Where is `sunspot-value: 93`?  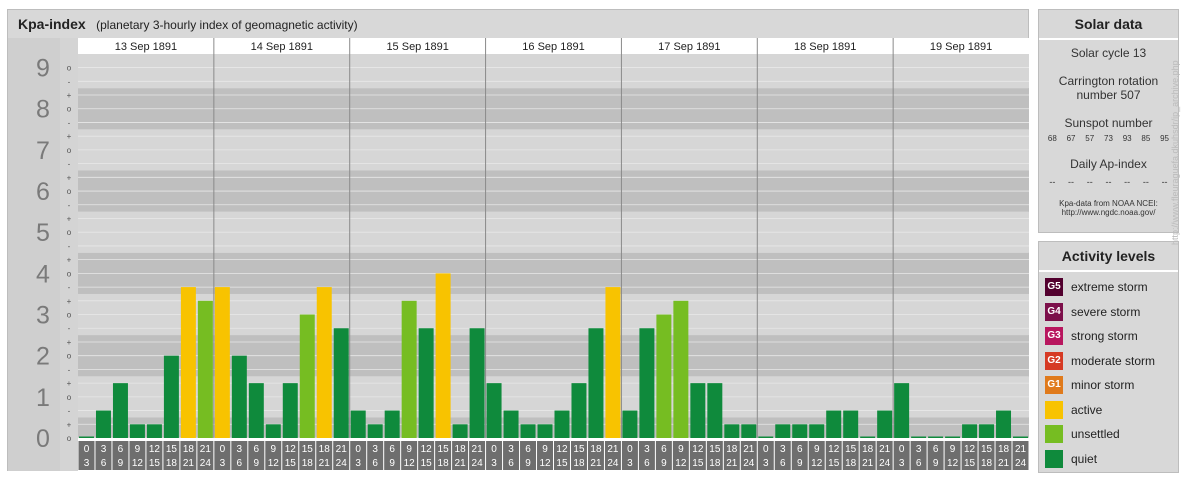
sunspot-value: 93 is located at coordinates (1127, 138).